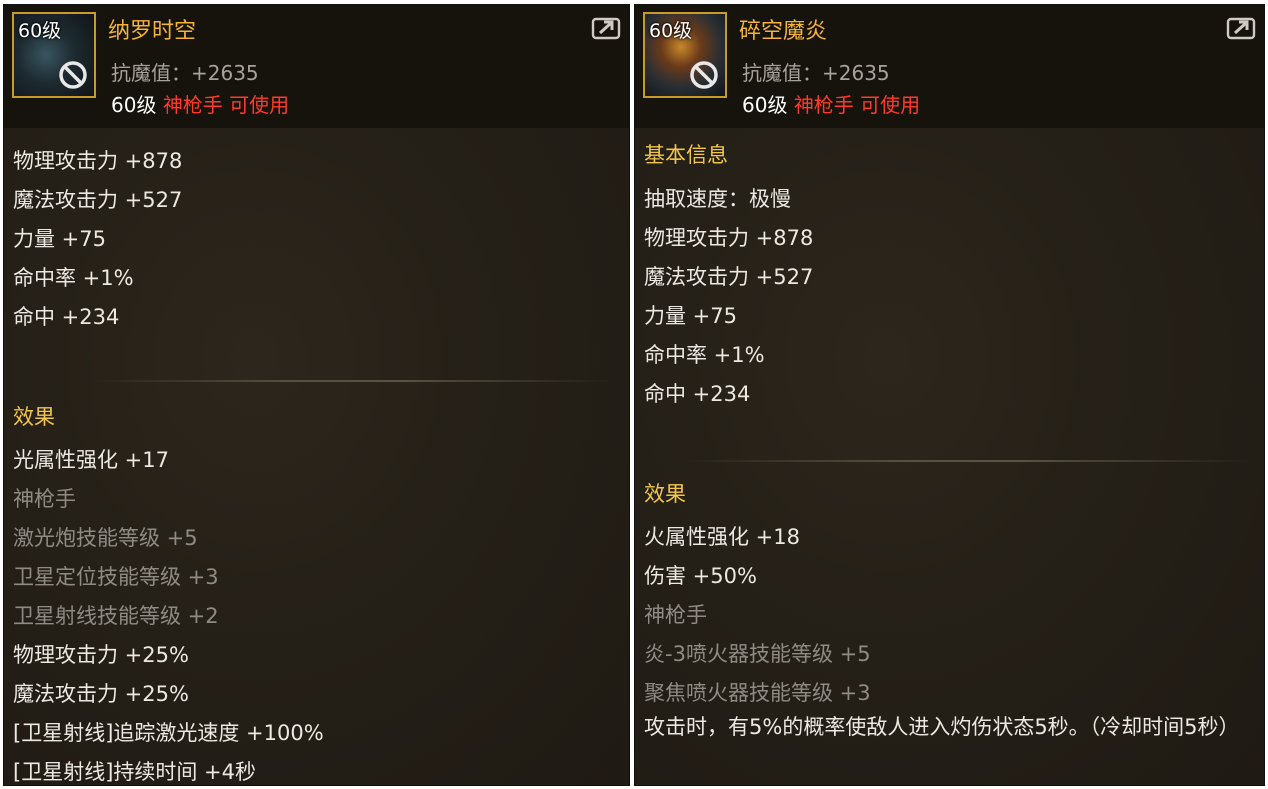  Describe the element at coordinates (152, 31) in the screenshot. I see `item-name: 纳罗时空` at that location.